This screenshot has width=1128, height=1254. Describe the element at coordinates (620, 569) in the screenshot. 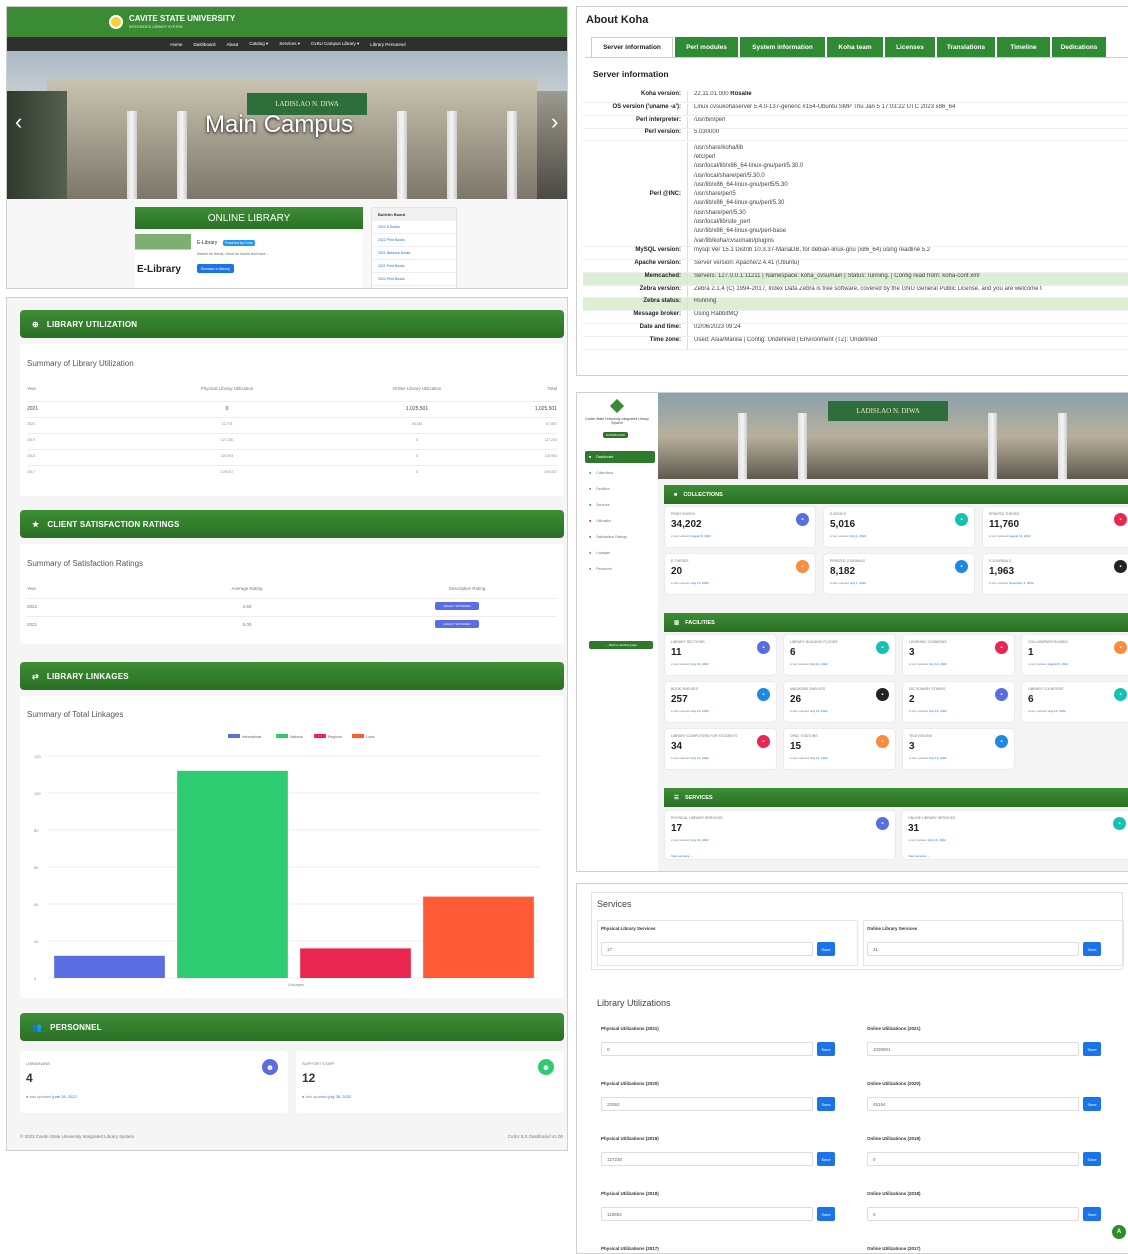

I see `sidebar-item-personnel: ■ Personnel` at that location.